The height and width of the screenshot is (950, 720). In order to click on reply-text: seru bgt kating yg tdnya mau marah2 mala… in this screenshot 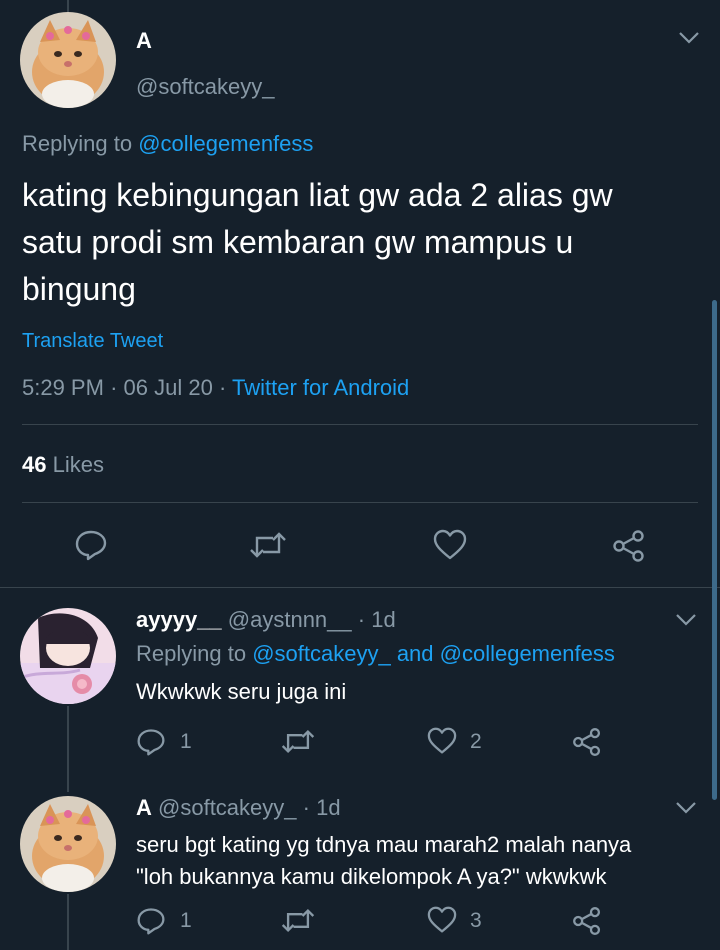, I will do `click(383, 861)`.